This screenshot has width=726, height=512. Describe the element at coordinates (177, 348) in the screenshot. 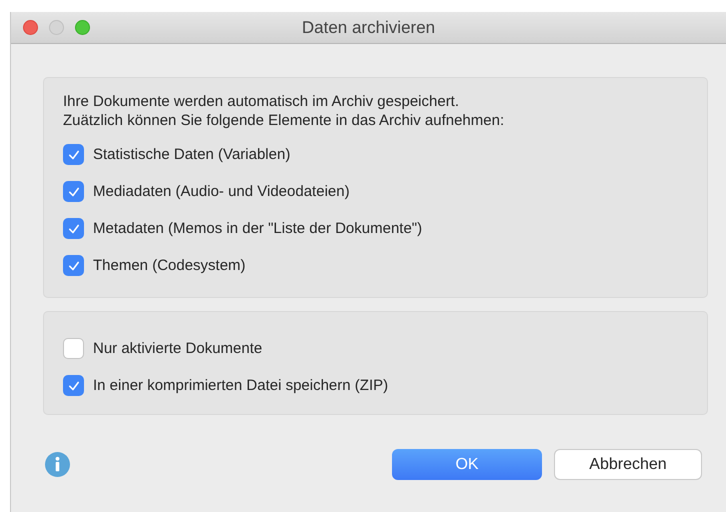

I see `checkbox-label: Nur aktivierte Dokumente` at that location.